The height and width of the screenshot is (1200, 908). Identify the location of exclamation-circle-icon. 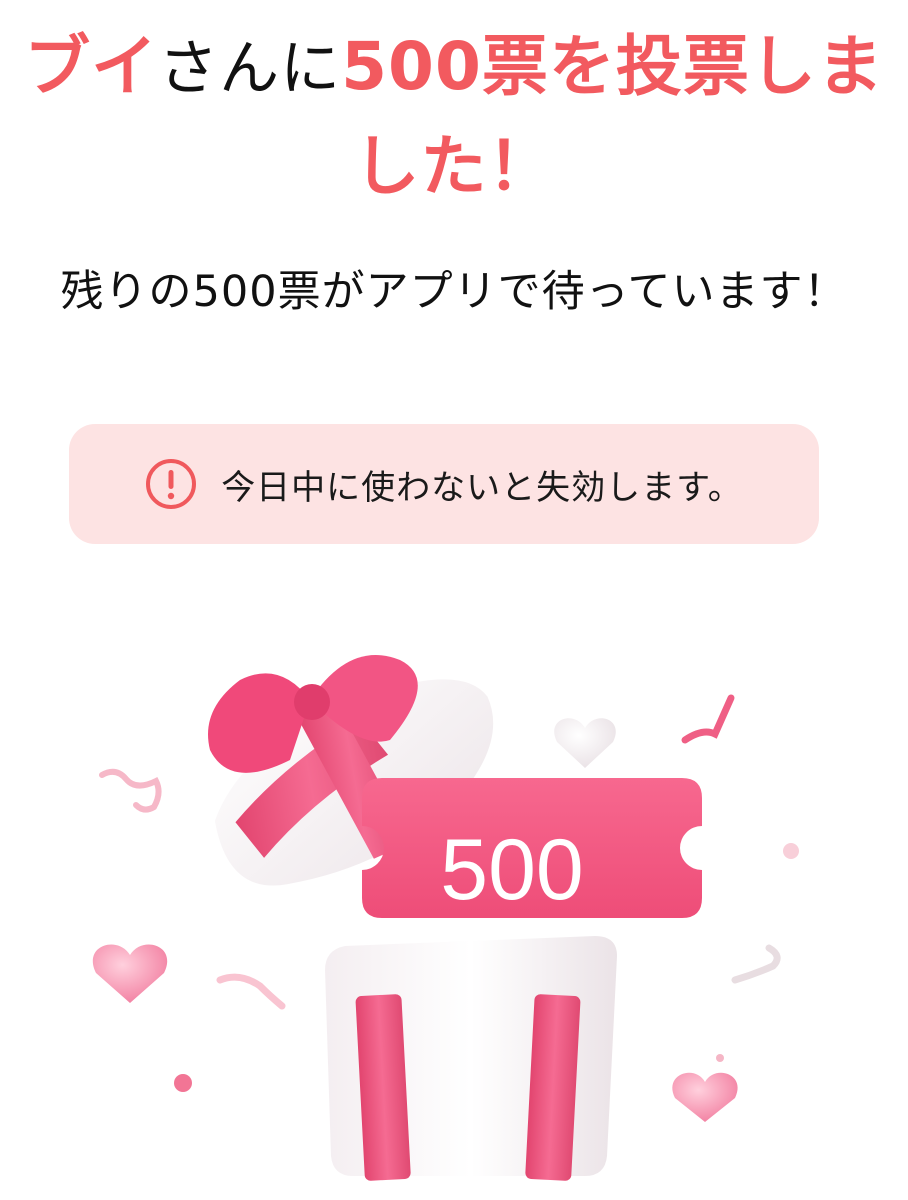
(171, 484).